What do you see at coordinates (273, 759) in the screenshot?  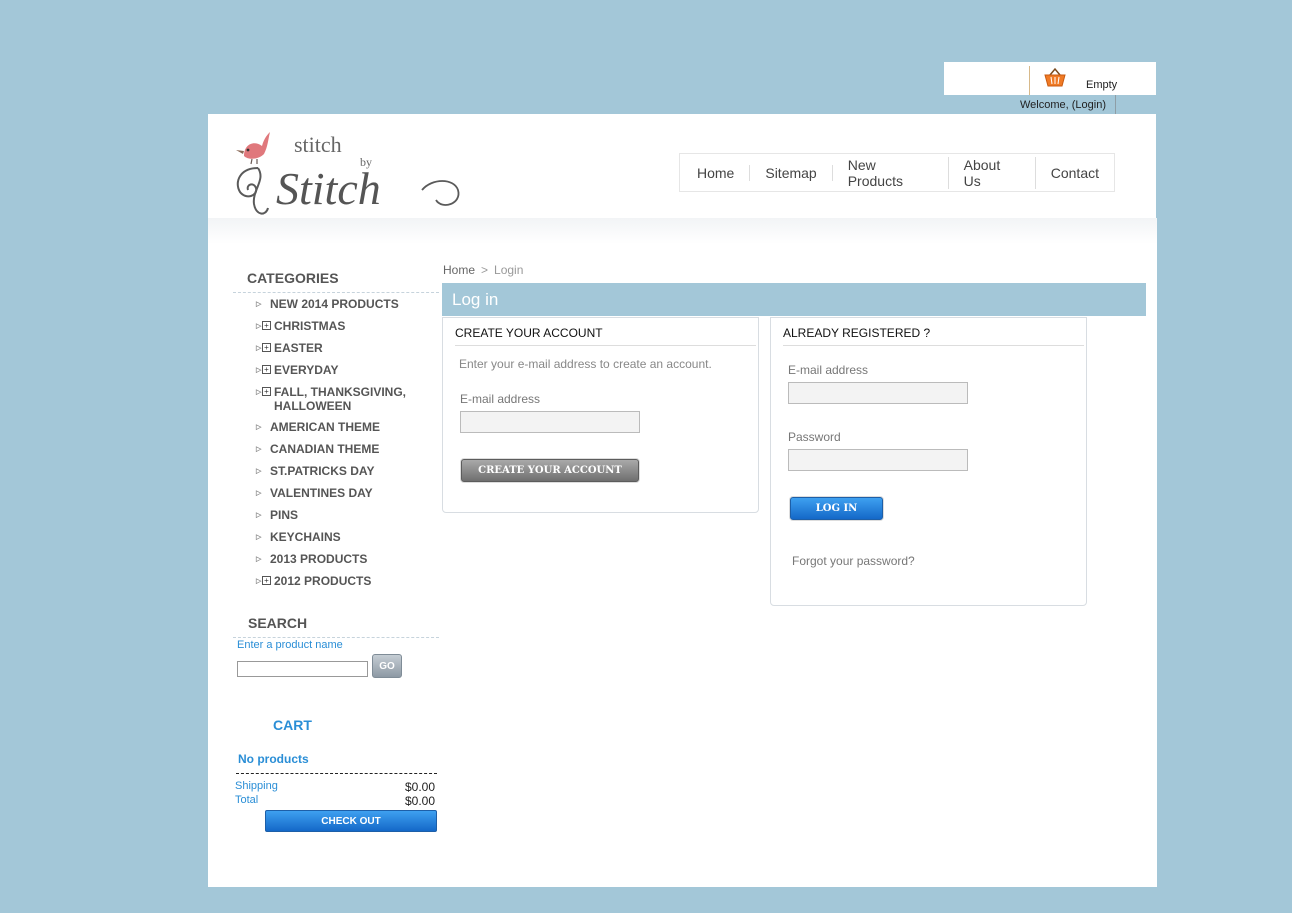 I see `cart-empty-text: No products` at bounding box center [273, 759].